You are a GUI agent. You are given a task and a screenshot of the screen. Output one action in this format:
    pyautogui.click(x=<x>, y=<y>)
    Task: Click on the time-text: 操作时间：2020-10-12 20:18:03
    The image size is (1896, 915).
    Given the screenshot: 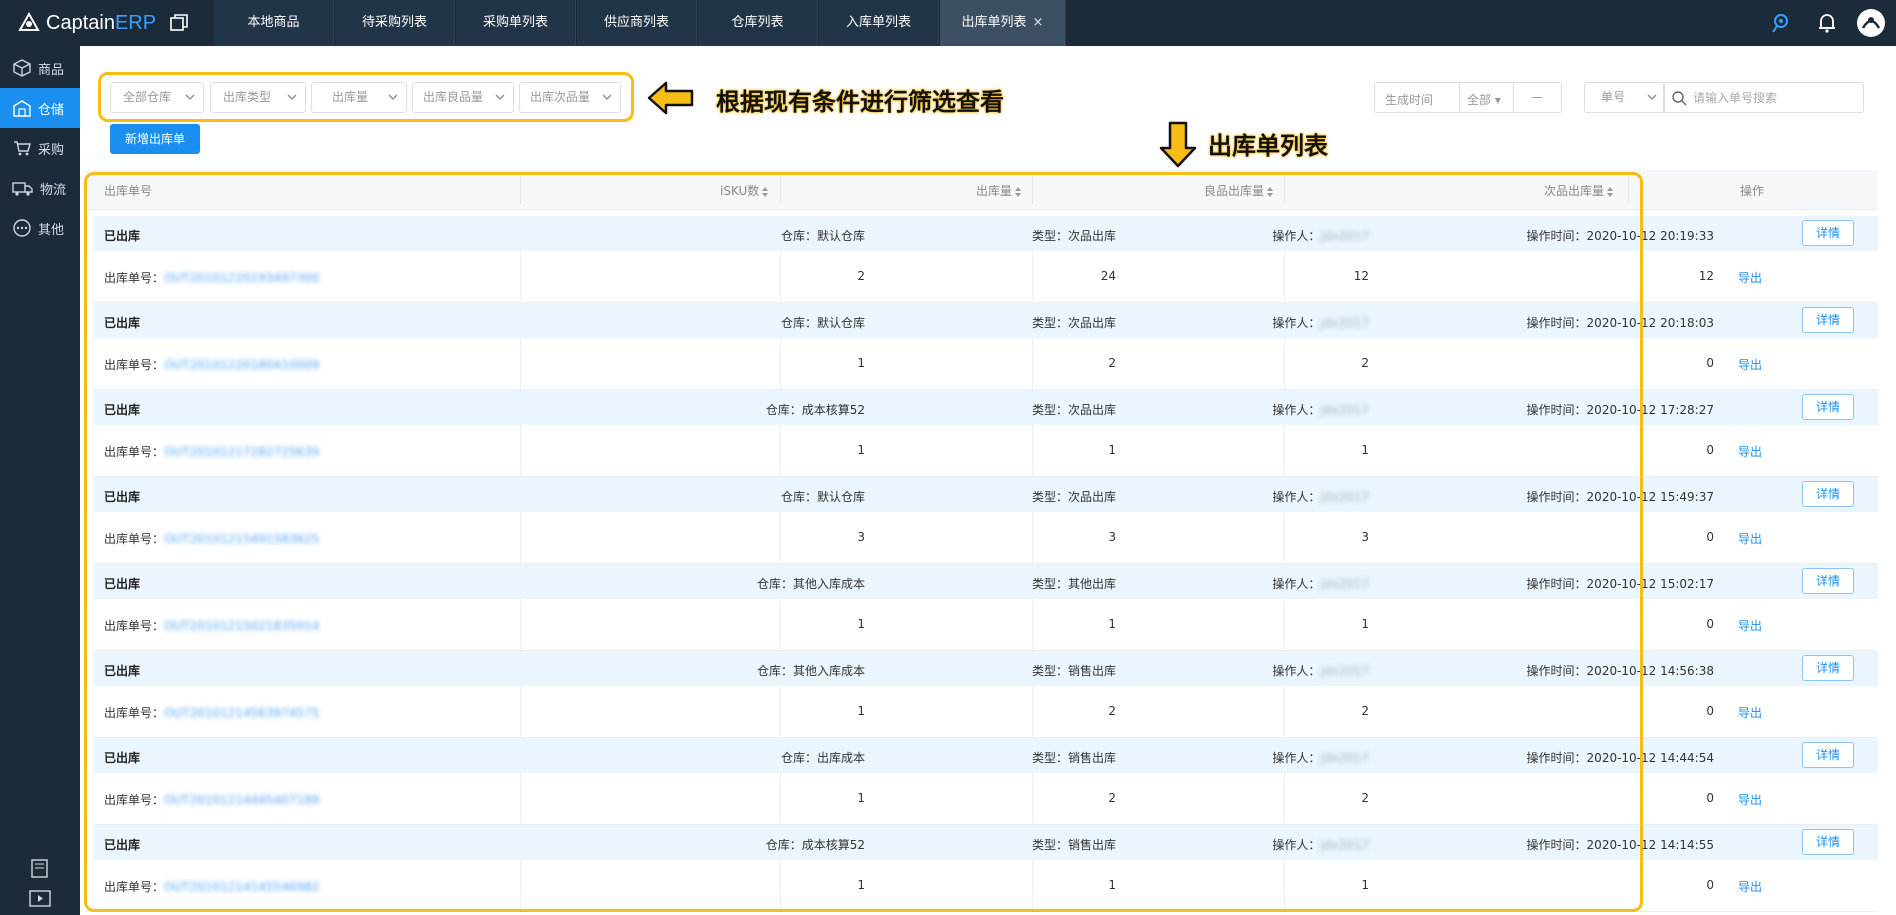 What is the action you would take?
    pyautogui.click(x=1620, y=323)
    